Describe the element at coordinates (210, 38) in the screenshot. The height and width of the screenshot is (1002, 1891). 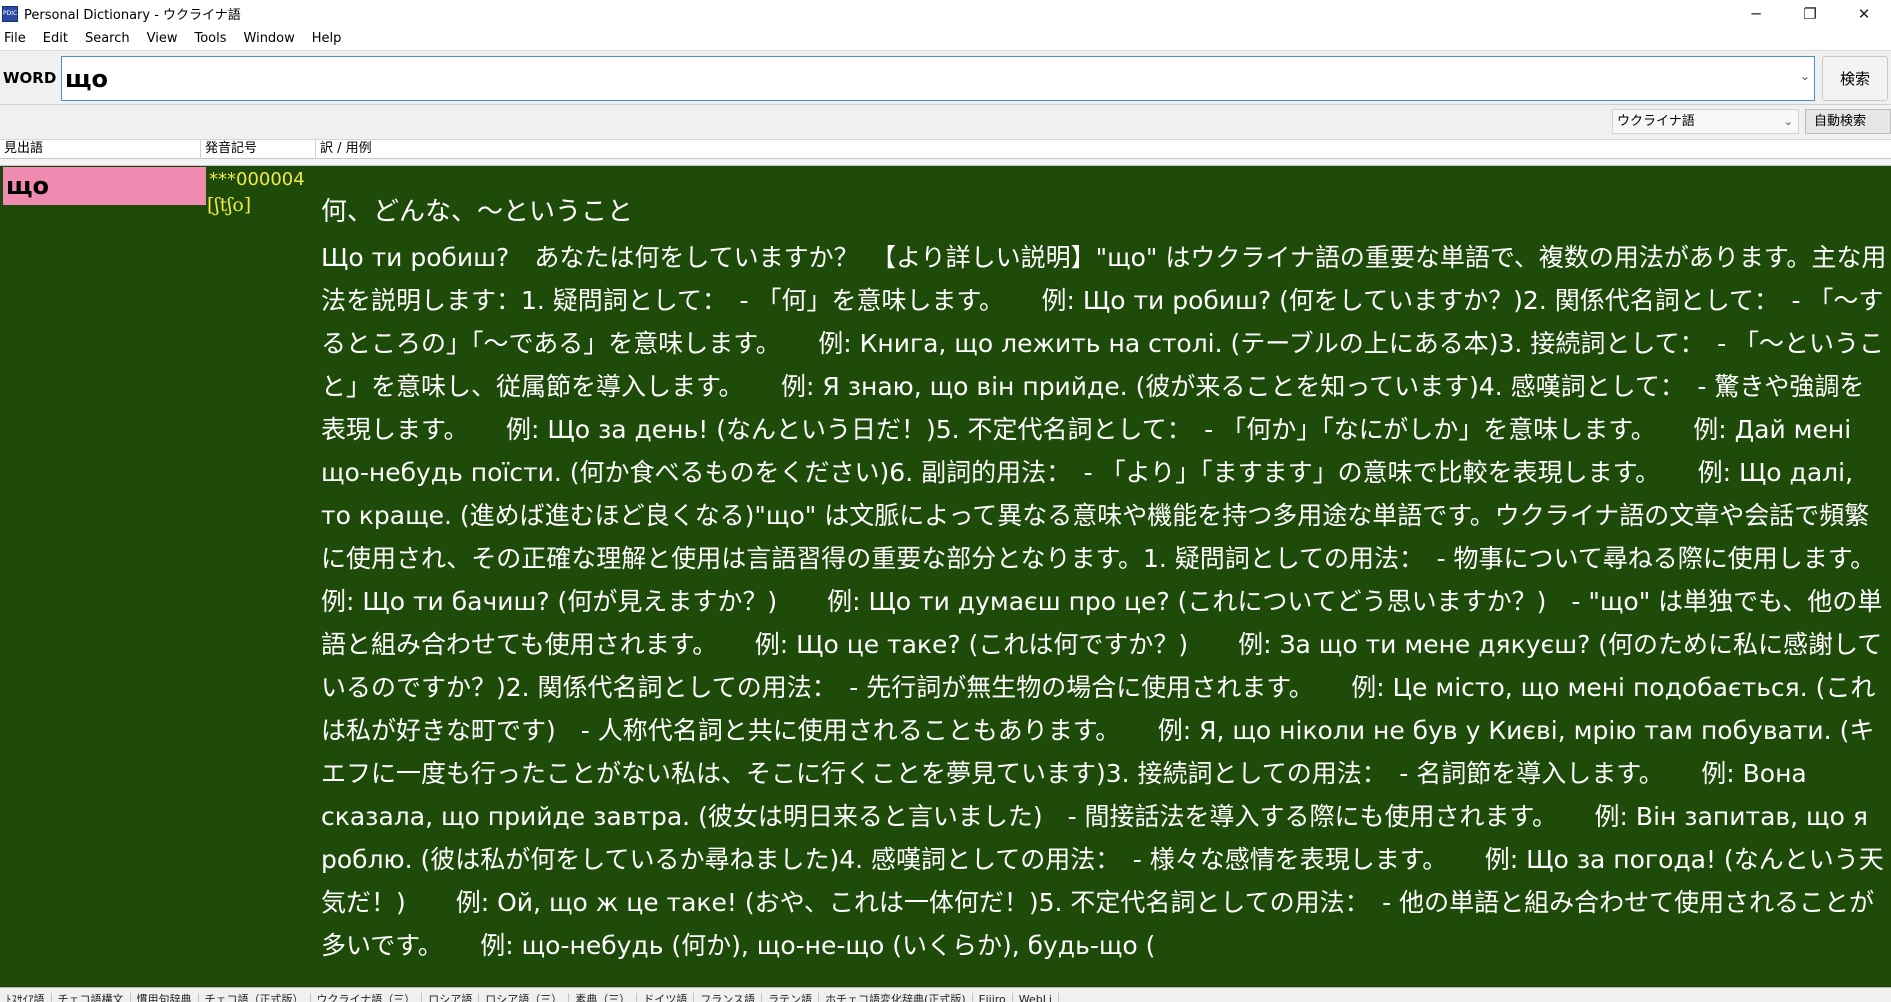
I see `menu-tools: Tools` at that location.